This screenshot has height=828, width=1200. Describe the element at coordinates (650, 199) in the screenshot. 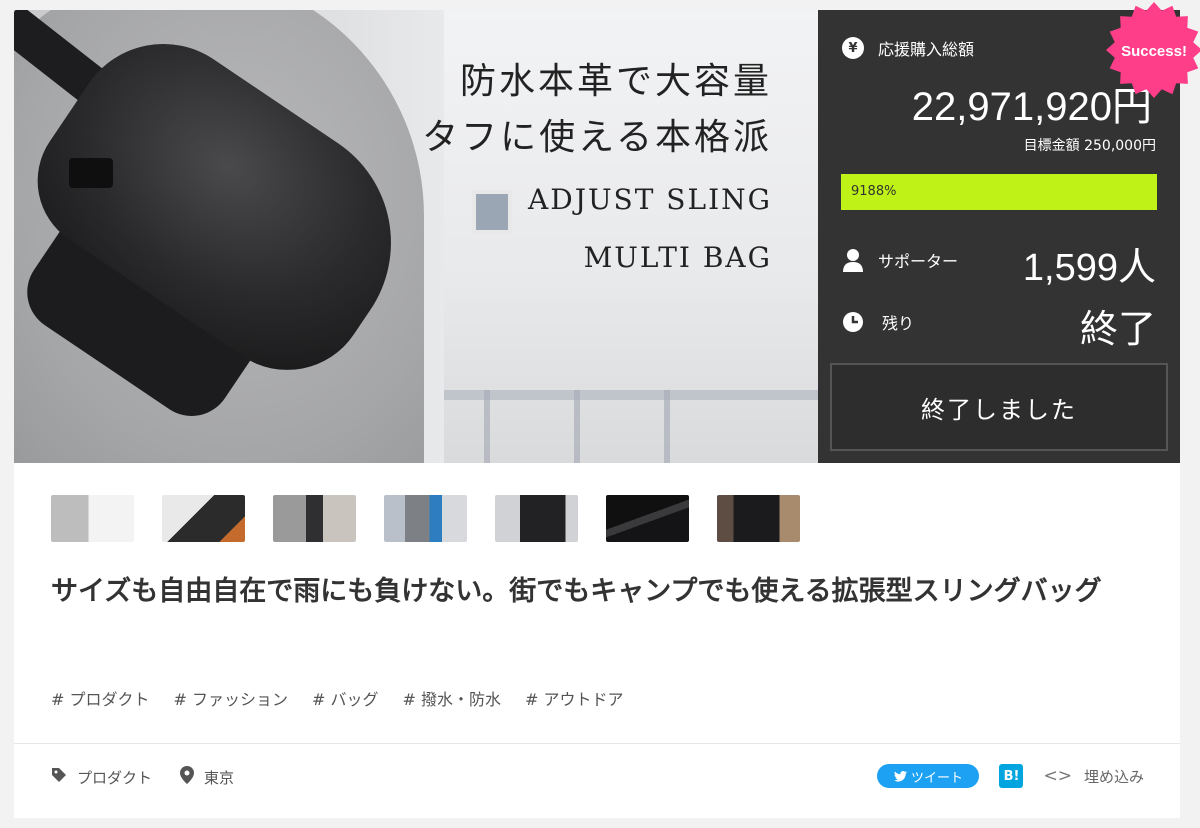

I see `hero-subtitle-line1: ADJUST SLING` at that location.